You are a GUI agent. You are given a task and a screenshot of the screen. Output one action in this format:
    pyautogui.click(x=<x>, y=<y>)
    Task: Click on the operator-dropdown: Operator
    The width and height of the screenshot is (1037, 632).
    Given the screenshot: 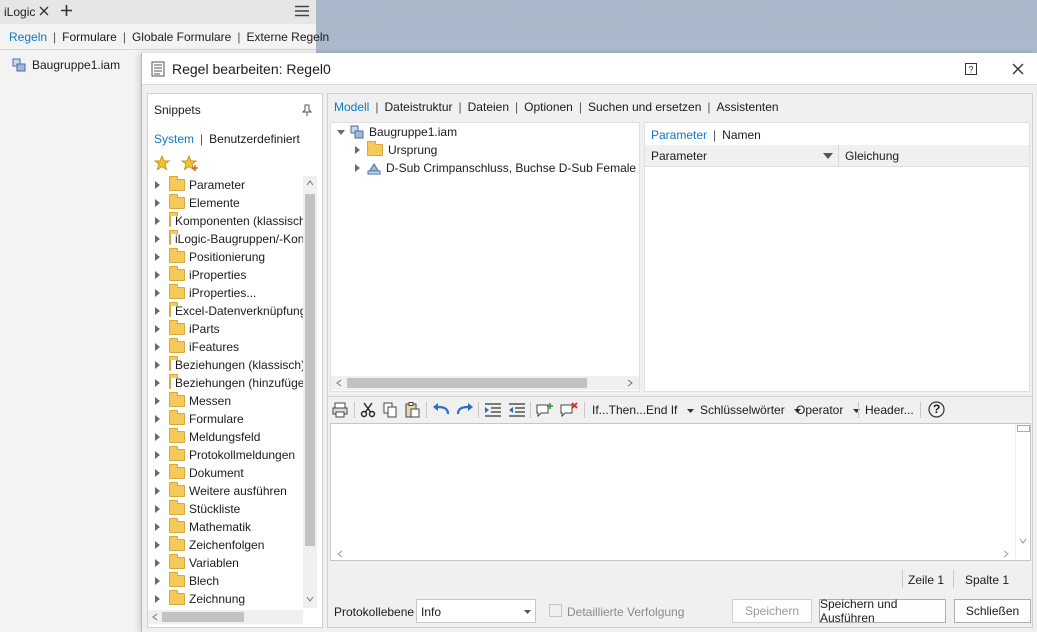 What is the action you would take?
    pyautogui.click(x=828, y=410)
    